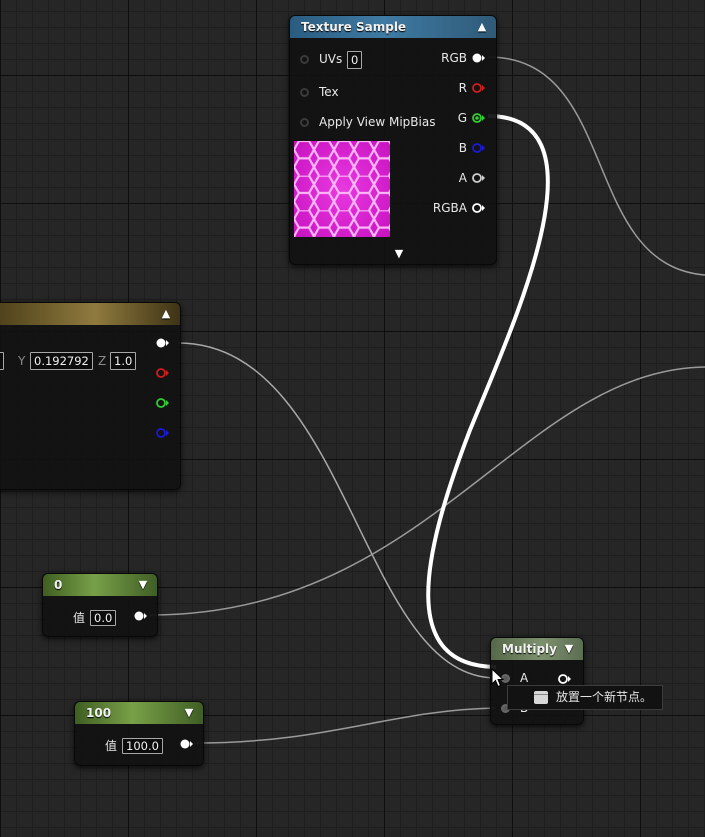 Image resolution: width=705 pixels, height=837 pixels. What do you see at coordinates (454, 58) in the screenshot?
I see `rgb-label: RGB` at bounding box center [454, 58].